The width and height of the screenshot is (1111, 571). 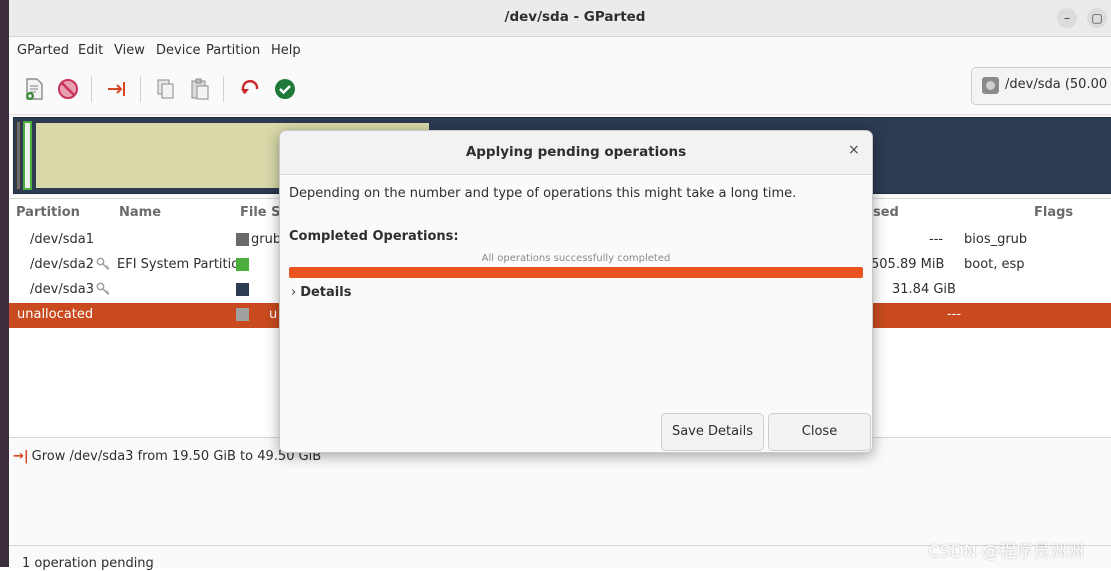 I want to click on details-expander: › Details, so click(x=321, y=292).